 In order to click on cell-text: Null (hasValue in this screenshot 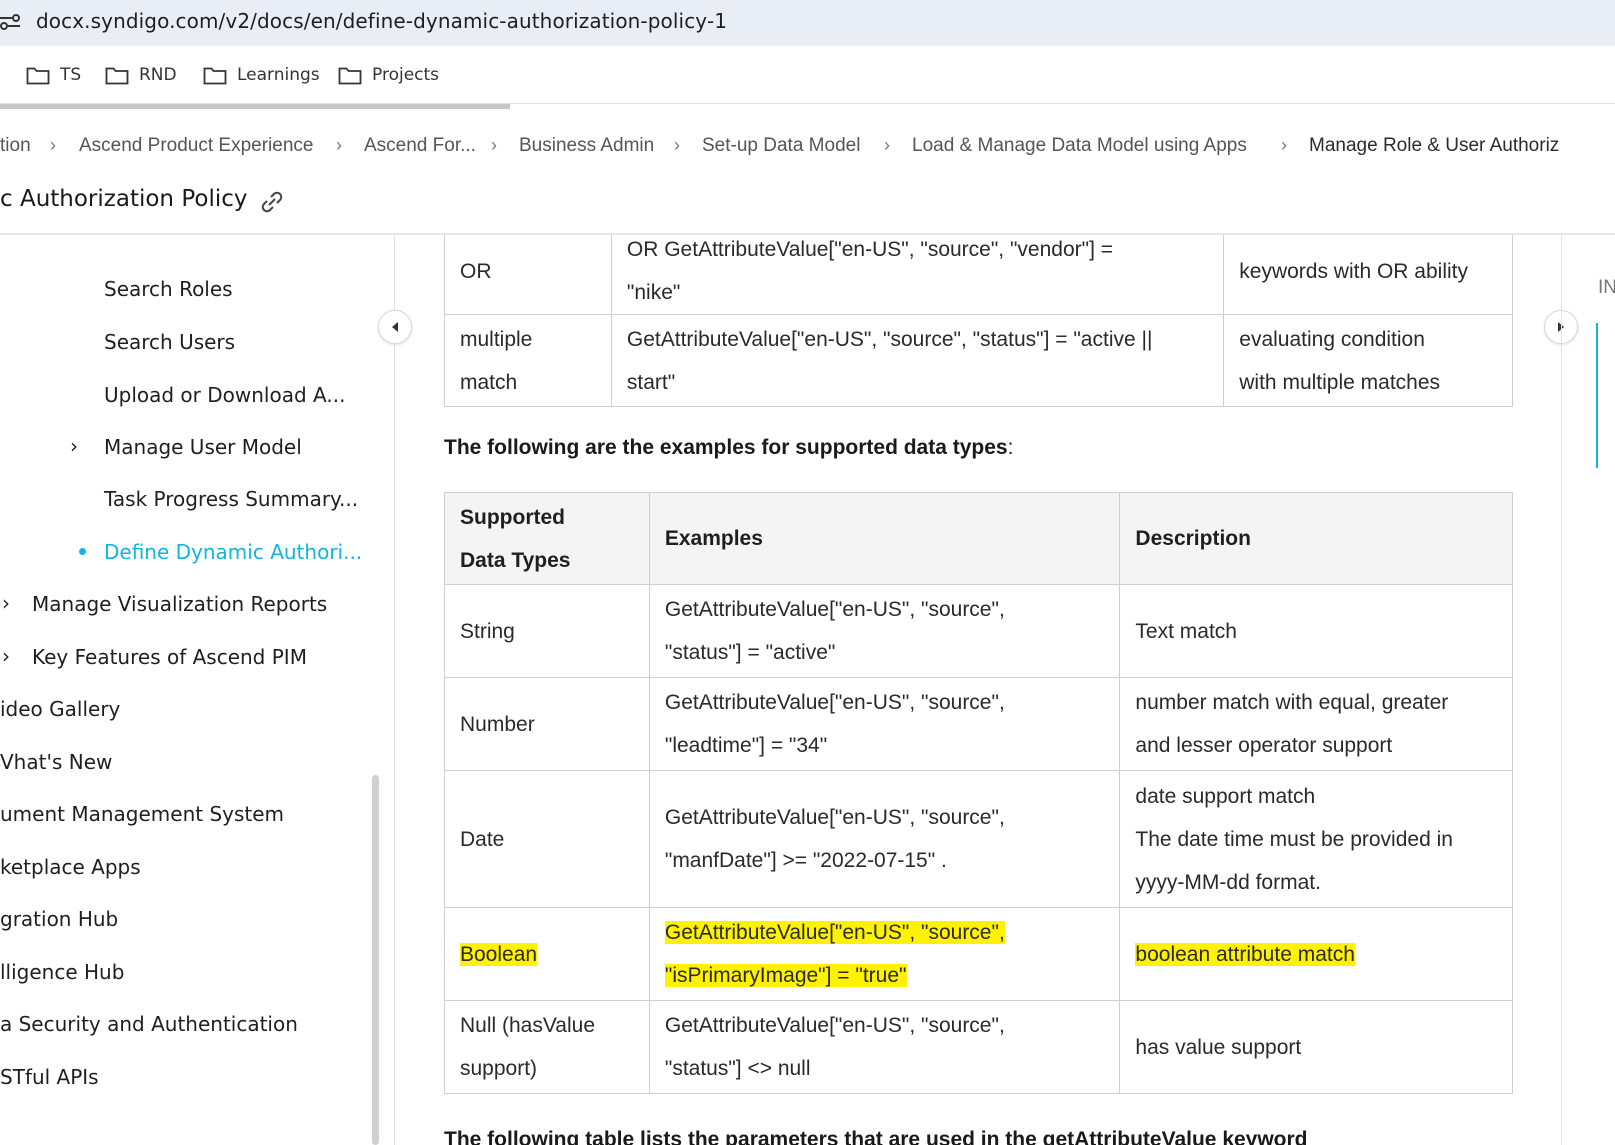, I will do `click(528, 1025)`.